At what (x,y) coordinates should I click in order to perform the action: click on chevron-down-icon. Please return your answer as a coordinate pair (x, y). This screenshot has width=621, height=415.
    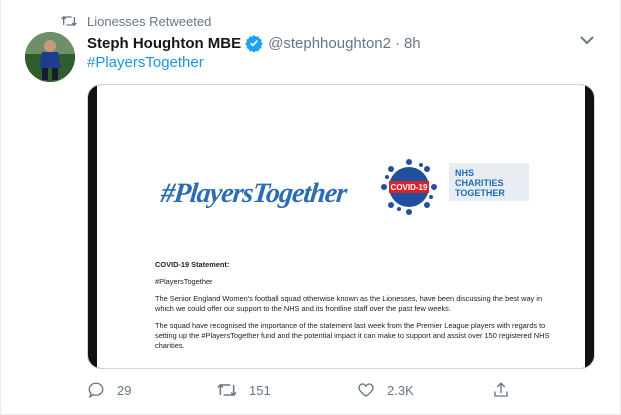
    Looking at the image, I should click on (587, 40).